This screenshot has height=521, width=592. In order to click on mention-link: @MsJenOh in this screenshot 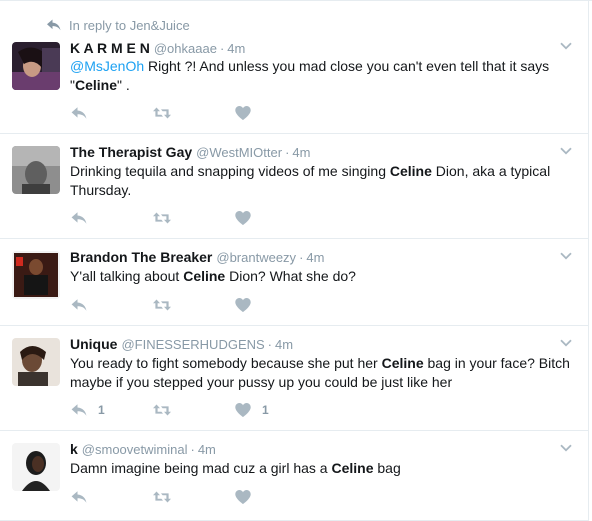, I will do `click(107, 66)`.